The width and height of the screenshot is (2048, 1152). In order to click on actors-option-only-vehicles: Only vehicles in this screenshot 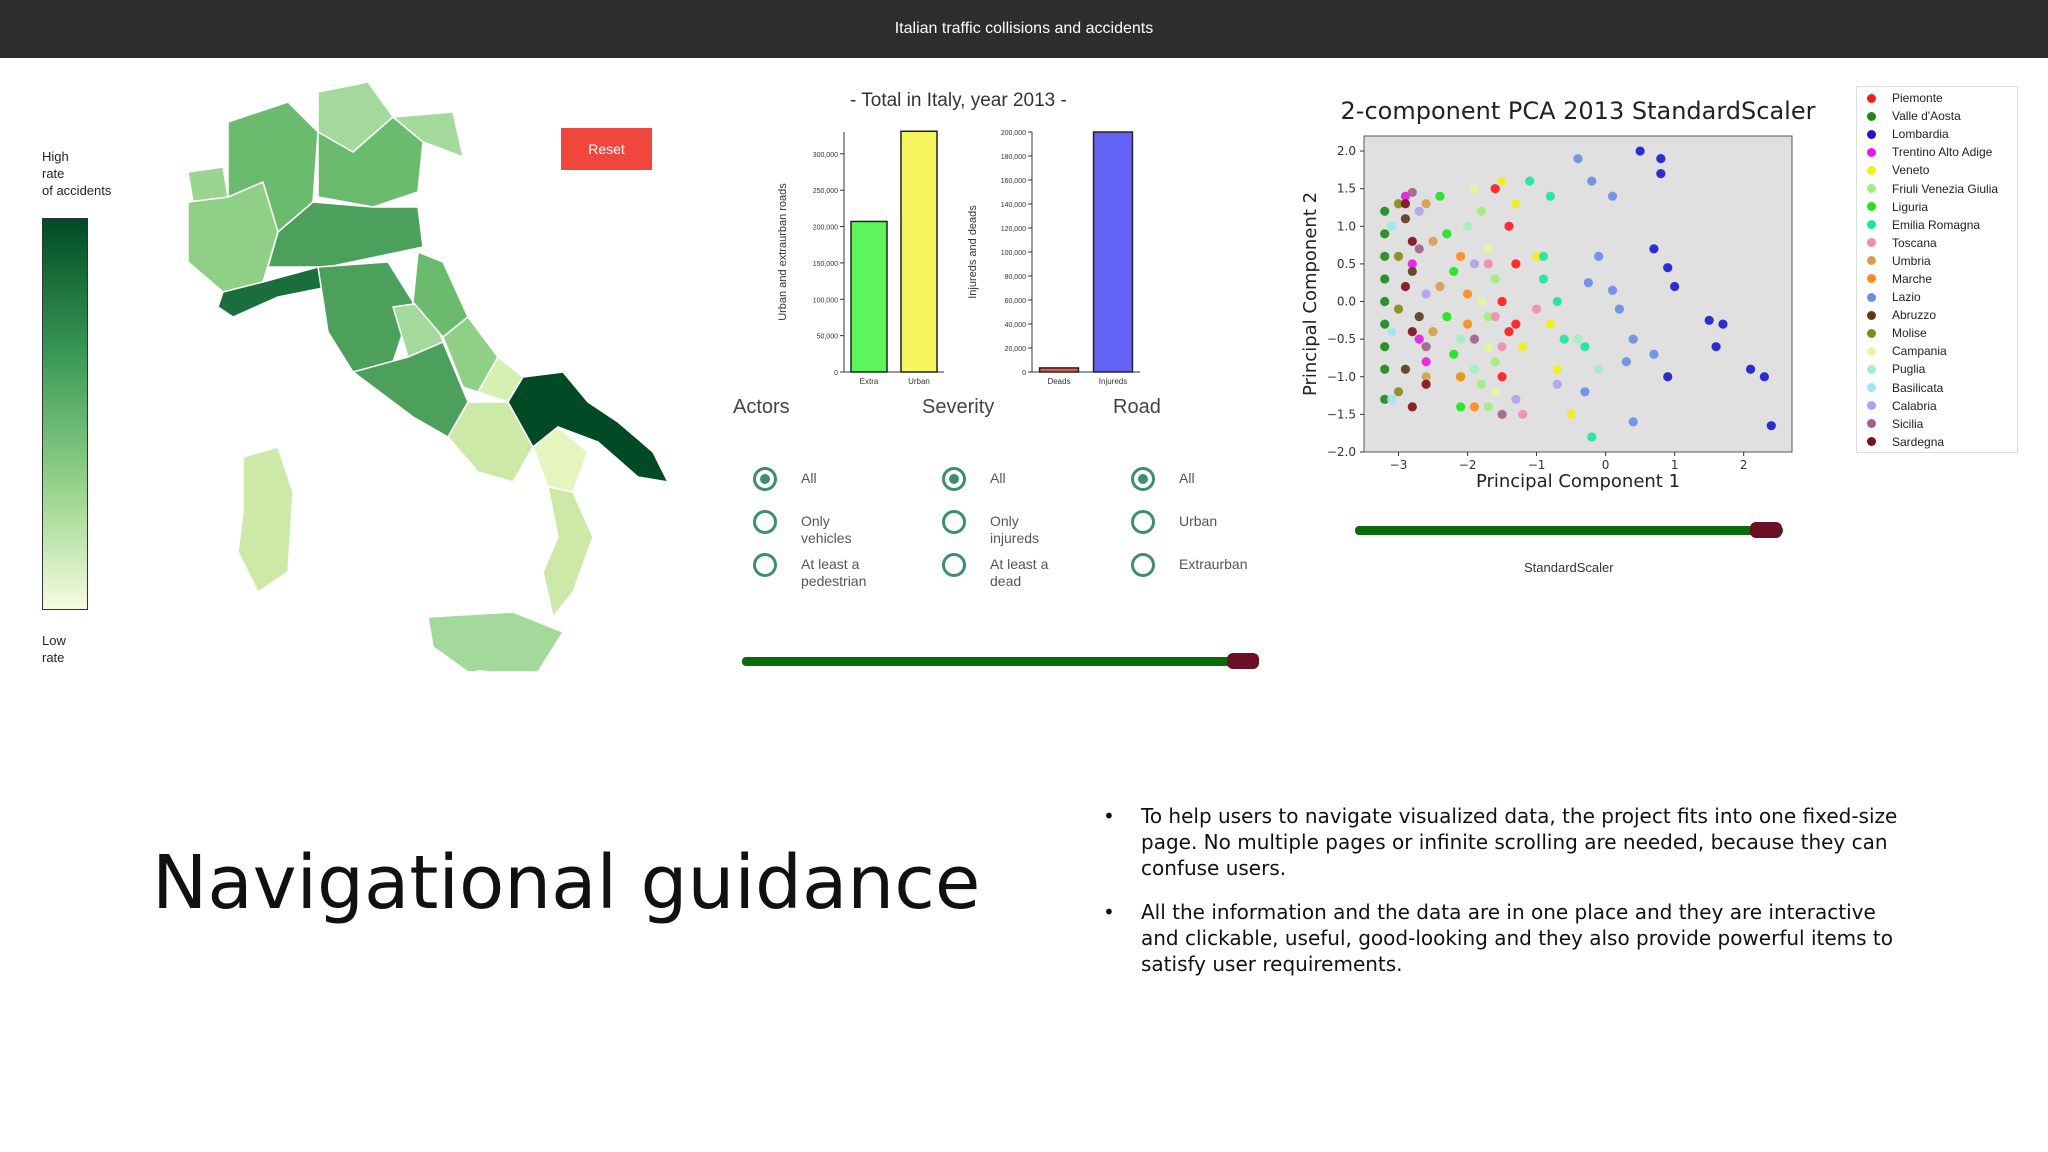, I will do `click(817, 528)`.